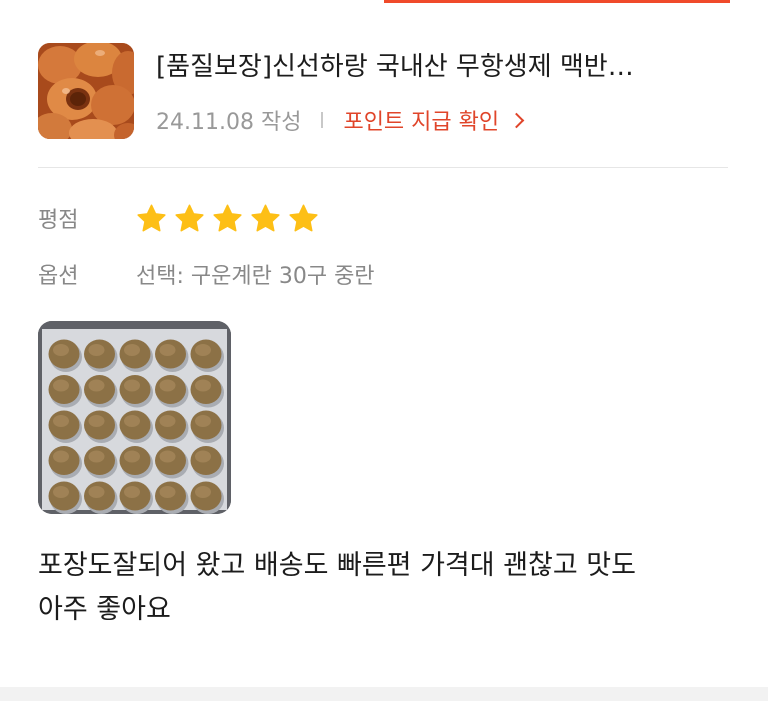  What do you see at coordinates (58, 220) in the screenshot?
I see `rating-label: 평점` at bounding box center [58, 220].